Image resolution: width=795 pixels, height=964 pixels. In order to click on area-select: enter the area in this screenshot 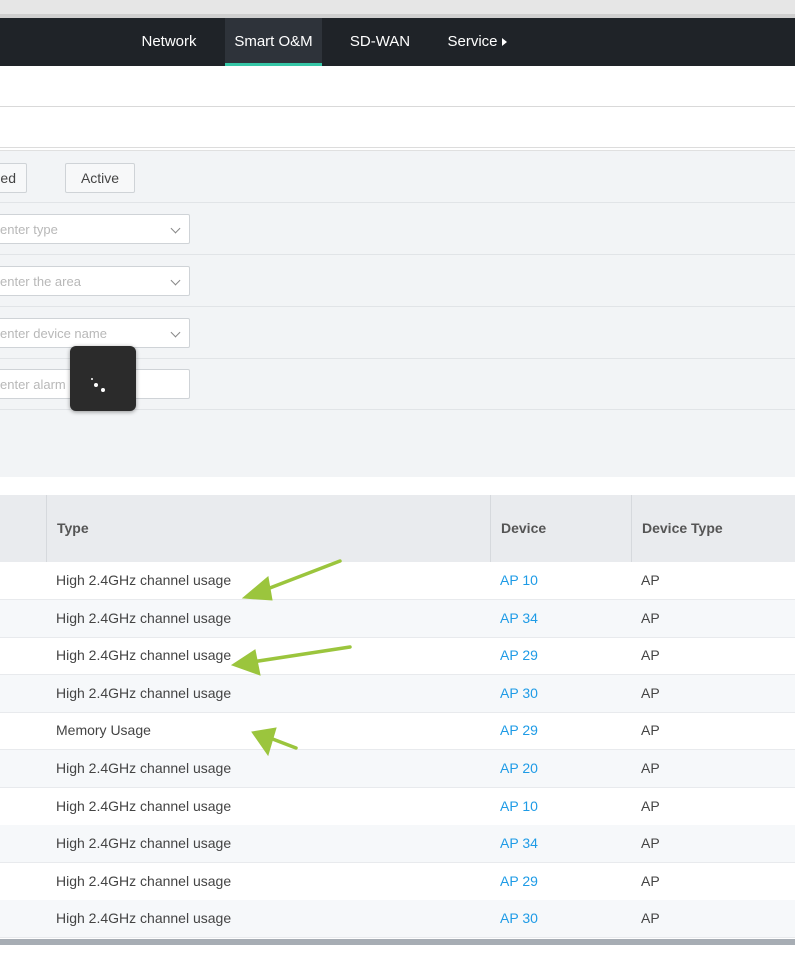, I will do `click(95, 281)`.